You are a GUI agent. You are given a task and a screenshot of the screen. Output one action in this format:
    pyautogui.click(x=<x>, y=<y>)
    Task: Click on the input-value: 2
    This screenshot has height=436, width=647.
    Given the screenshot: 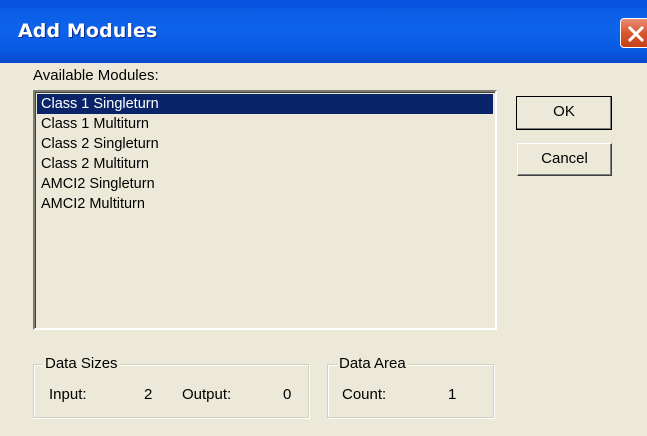 What is the action you would take?
    pyautogui.click(x=148, y=394)
    